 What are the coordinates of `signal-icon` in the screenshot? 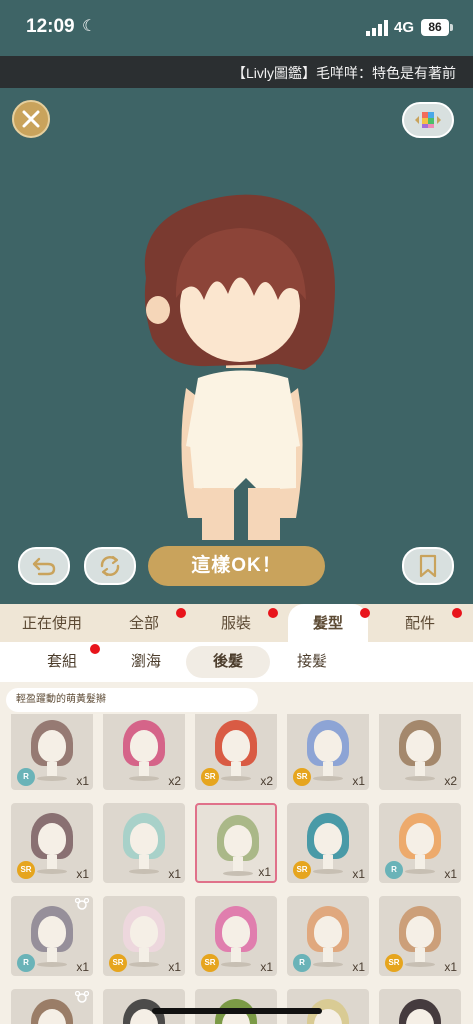 It's located at (377, 28).